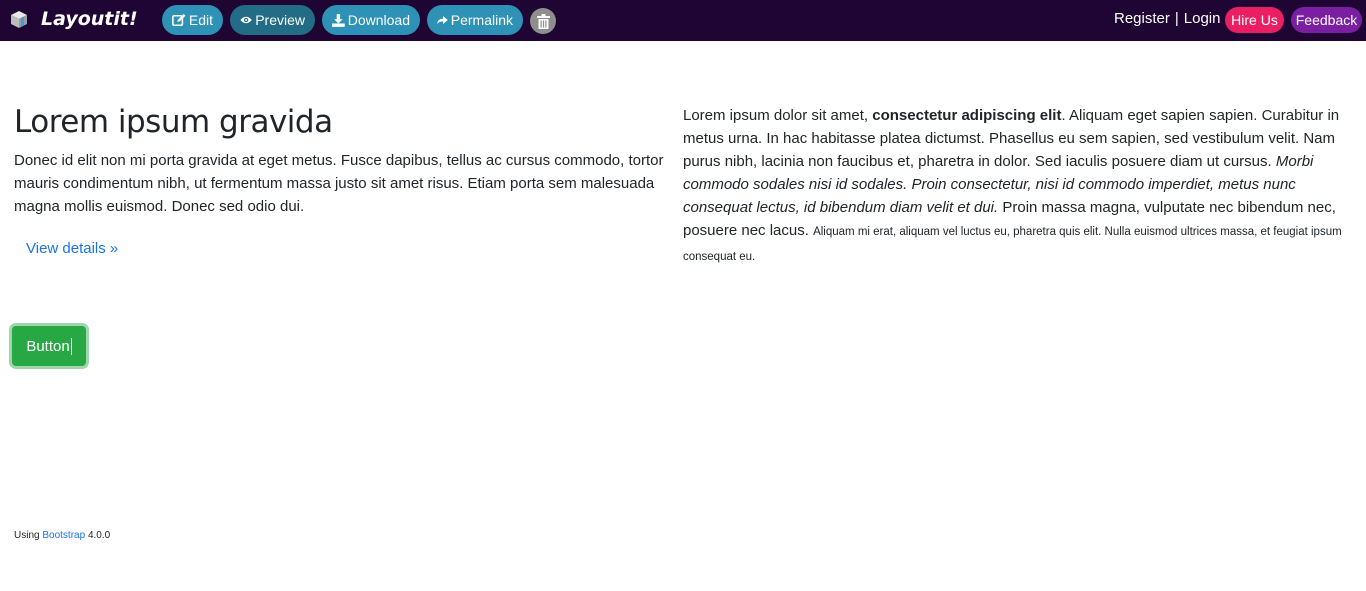 This screenshot has width=1366, height=591. I want to click on body-text-bold: consectetur adipiscing elit, so click(967, 115).